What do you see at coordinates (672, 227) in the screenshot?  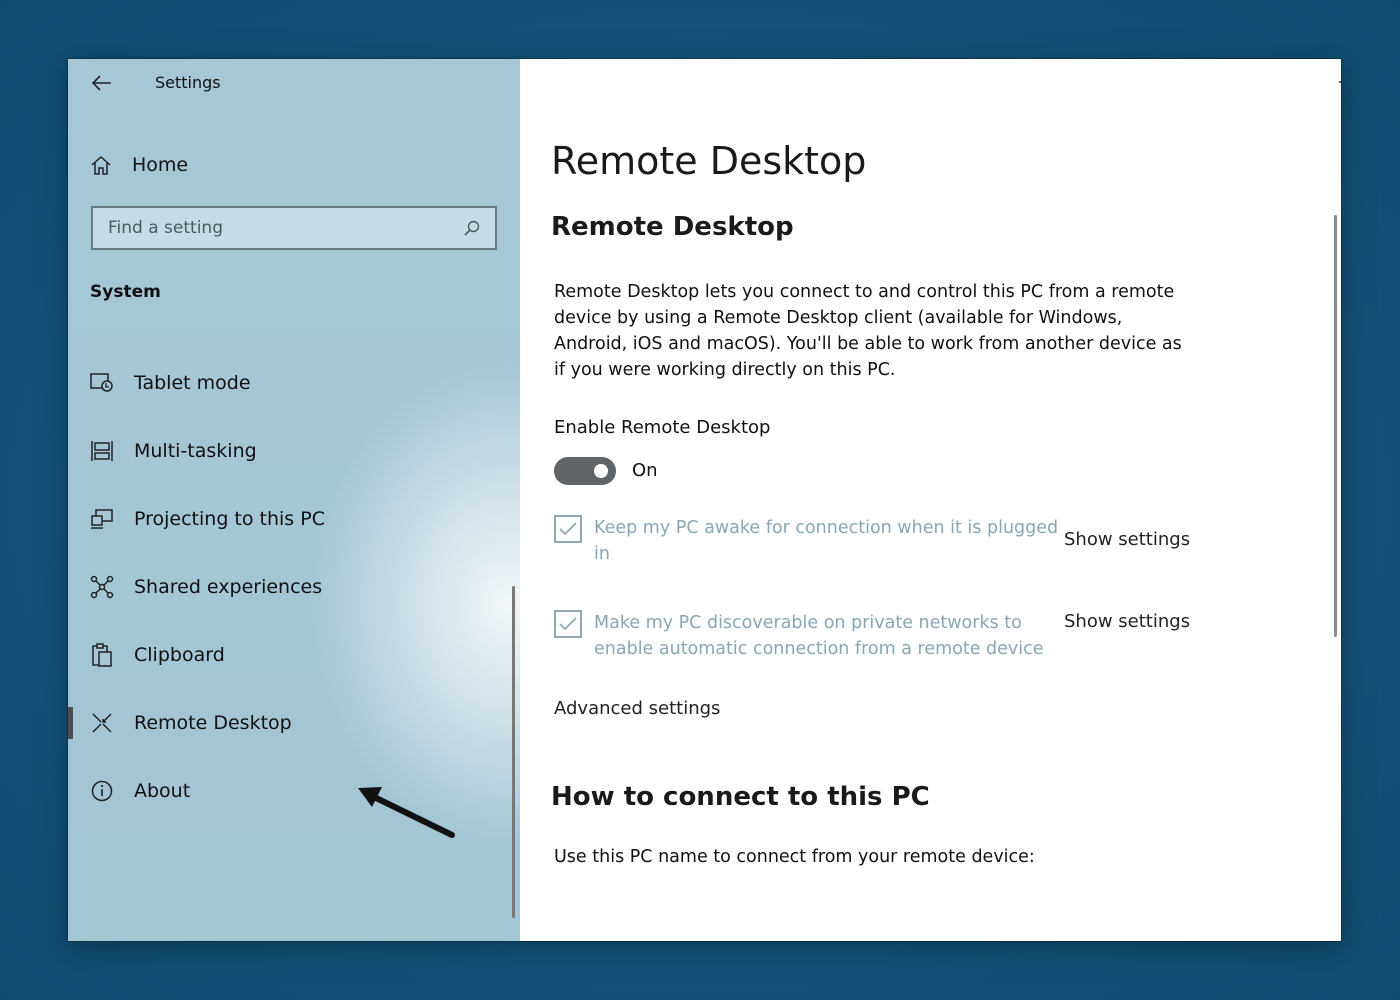 I see `section-title: Remote Desktop` at bounding box center [672, 227].